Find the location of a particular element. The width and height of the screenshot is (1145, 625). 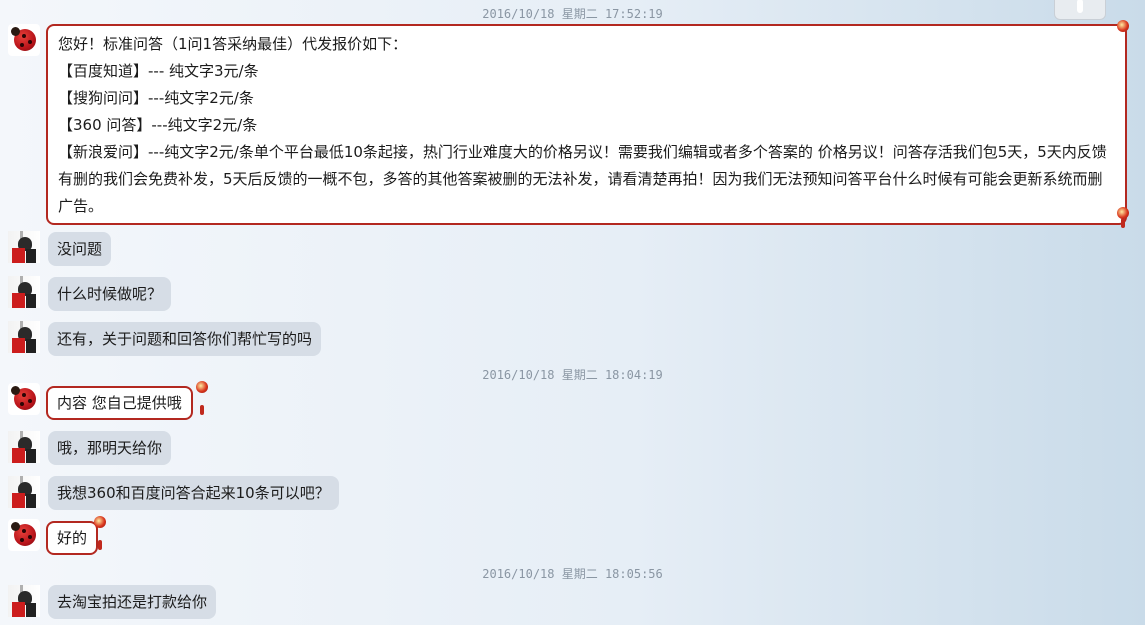

buyer-message: 什么时候做呢？ is located at coordinates (110, 294).